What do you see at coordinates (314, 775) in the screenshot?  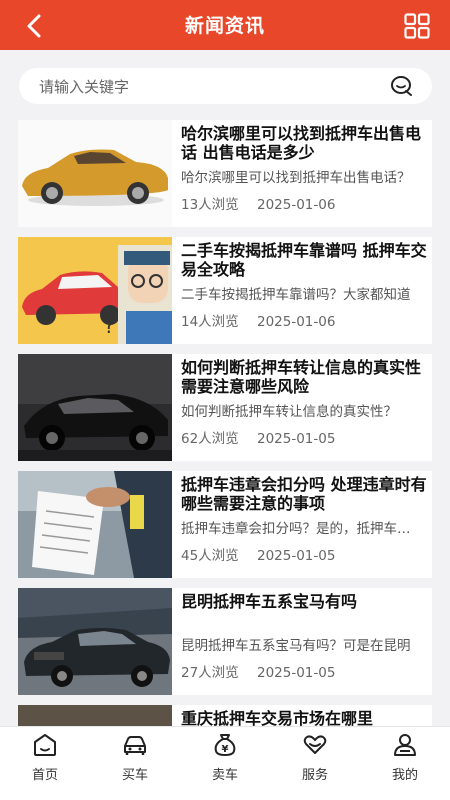 I see `tab-label: 服务` at bounding box center [314, 775].